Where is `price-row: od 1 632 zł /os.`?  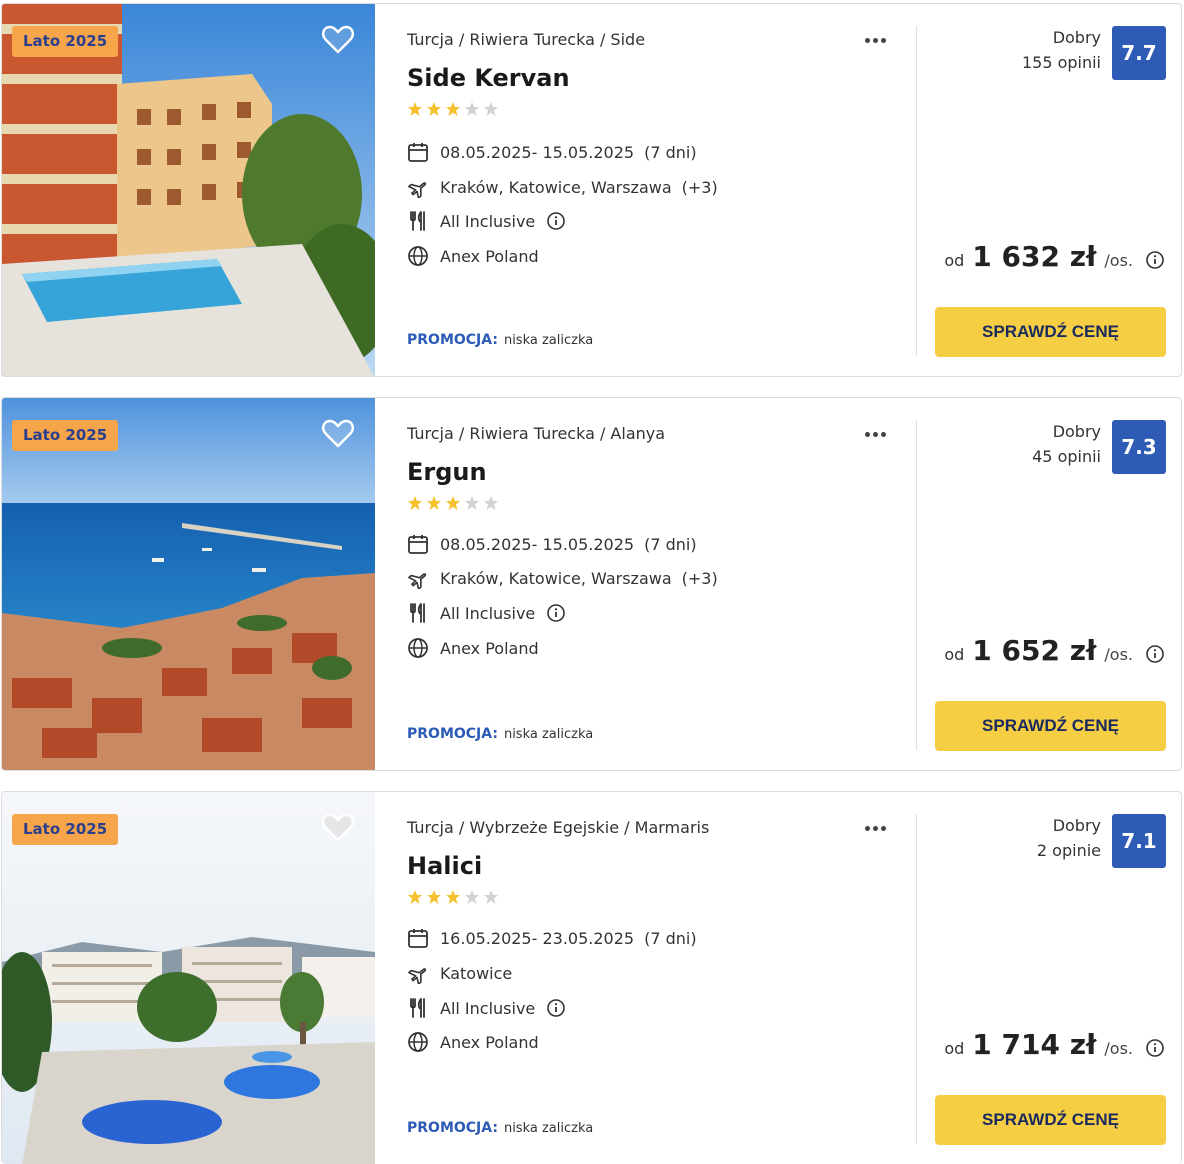 price-row: od 1 632 zł /os. is located at coordinates (1054, 260).